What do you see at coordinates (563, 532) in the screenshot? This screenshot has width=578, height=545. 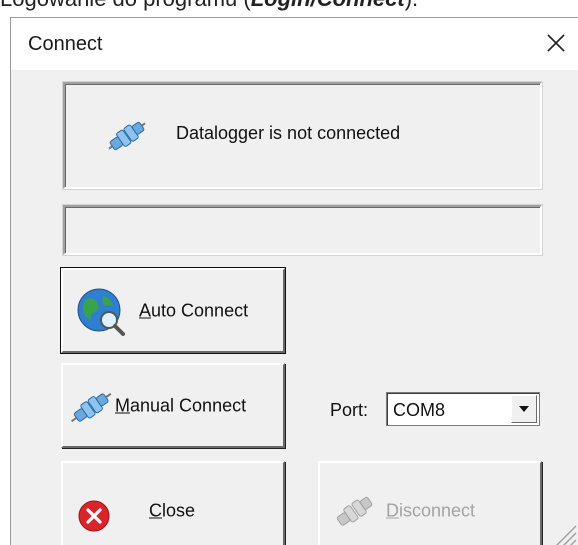 I see `resize-grip-icon` at bounding box center [563, 532].